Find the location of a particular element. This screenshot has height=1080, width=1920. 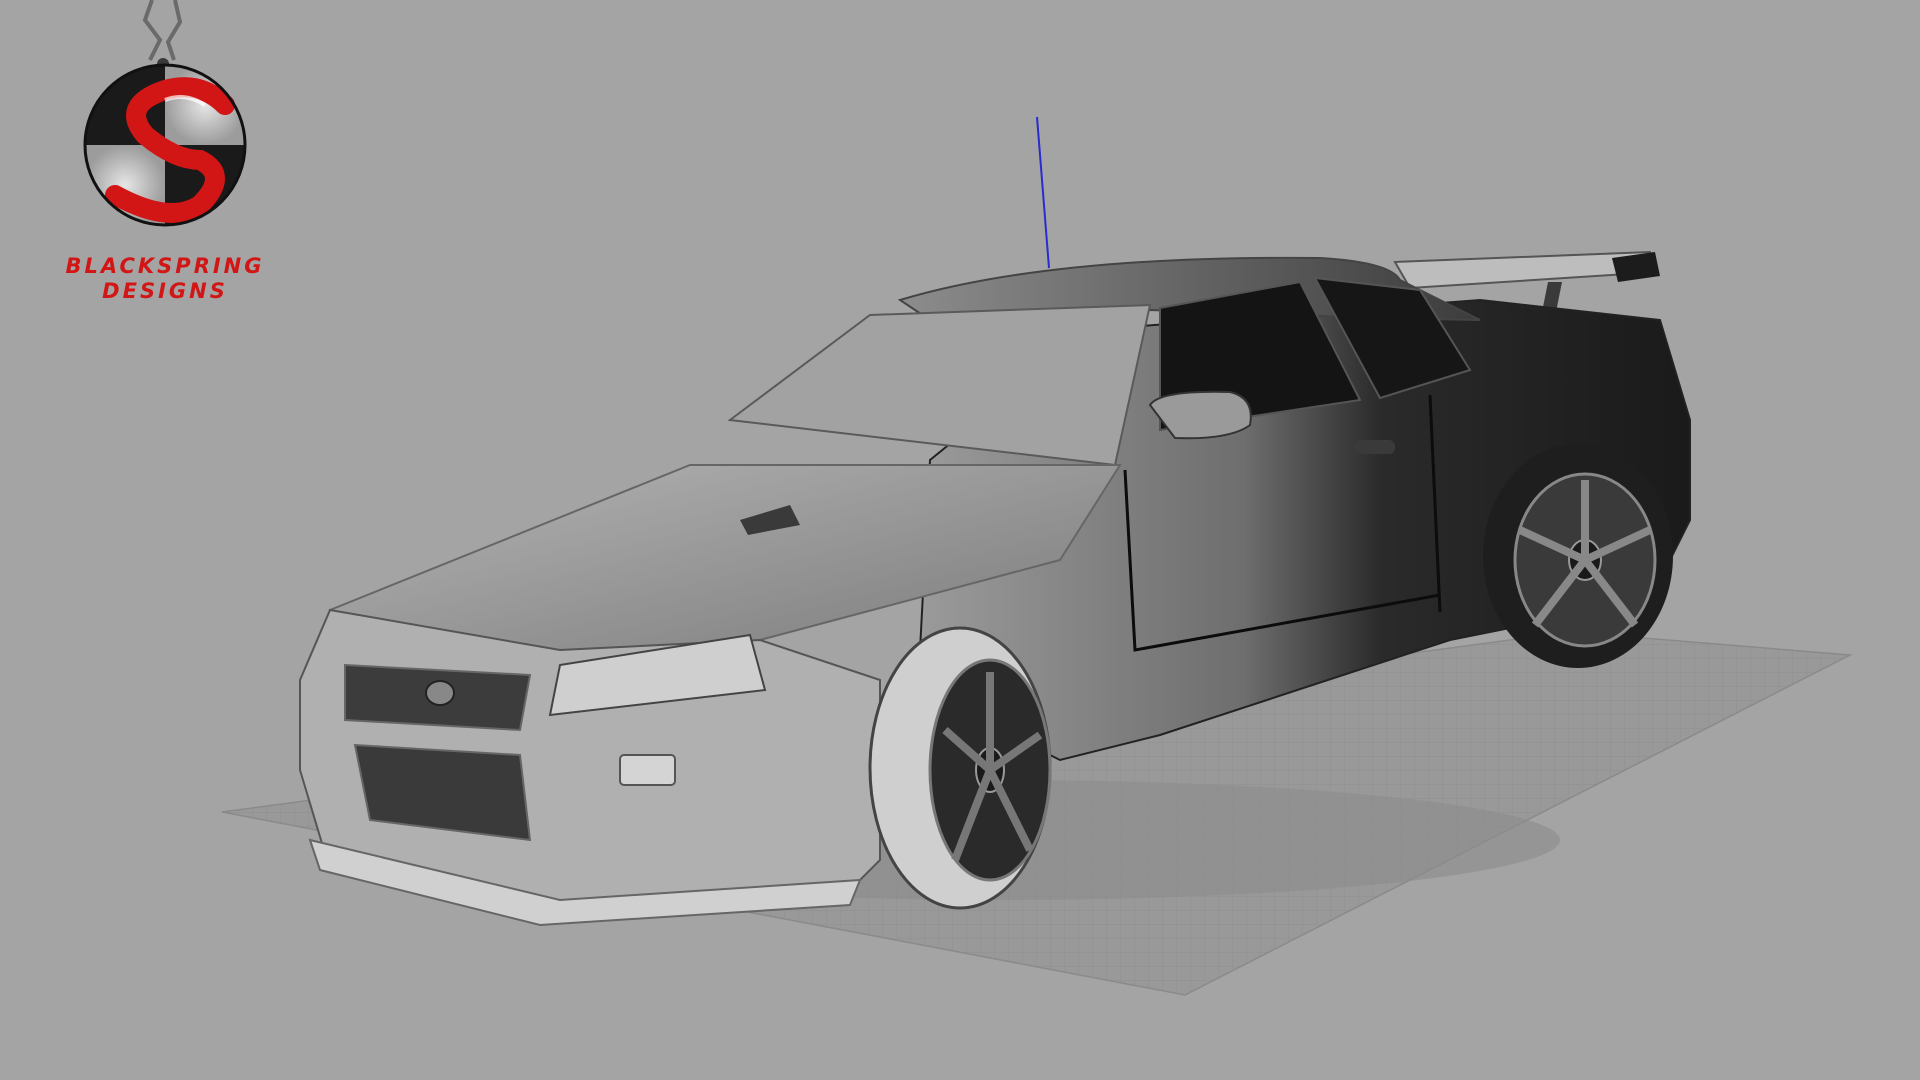

z-axis-line is located at coordinates (1043, 192).